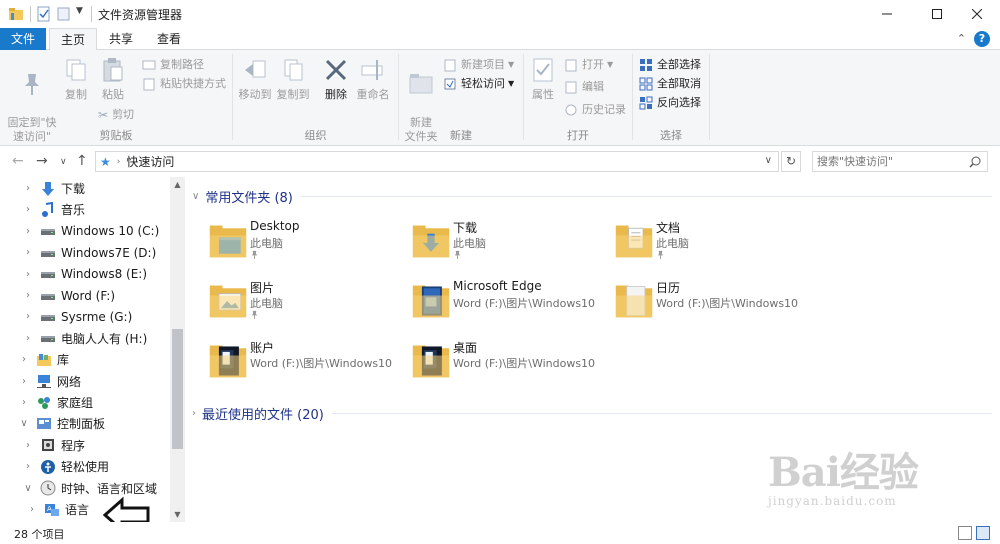  I want to click on history-button: 历史记录, so click(595, 110).